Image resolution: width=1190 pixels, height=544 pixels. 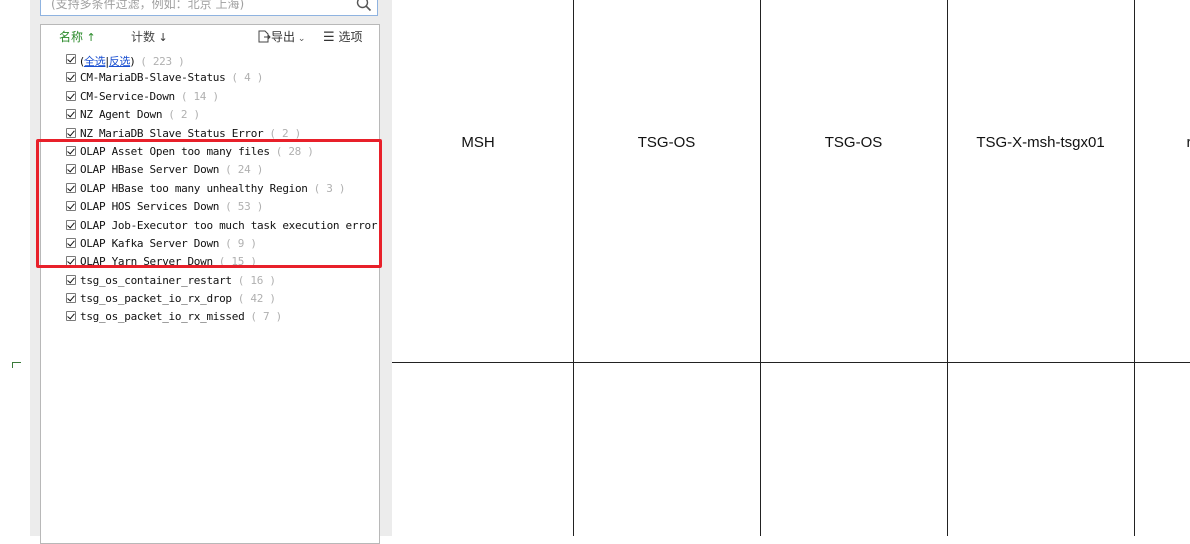 I want to click on sort-down-icon: ↓, so click(x=161, y=37).